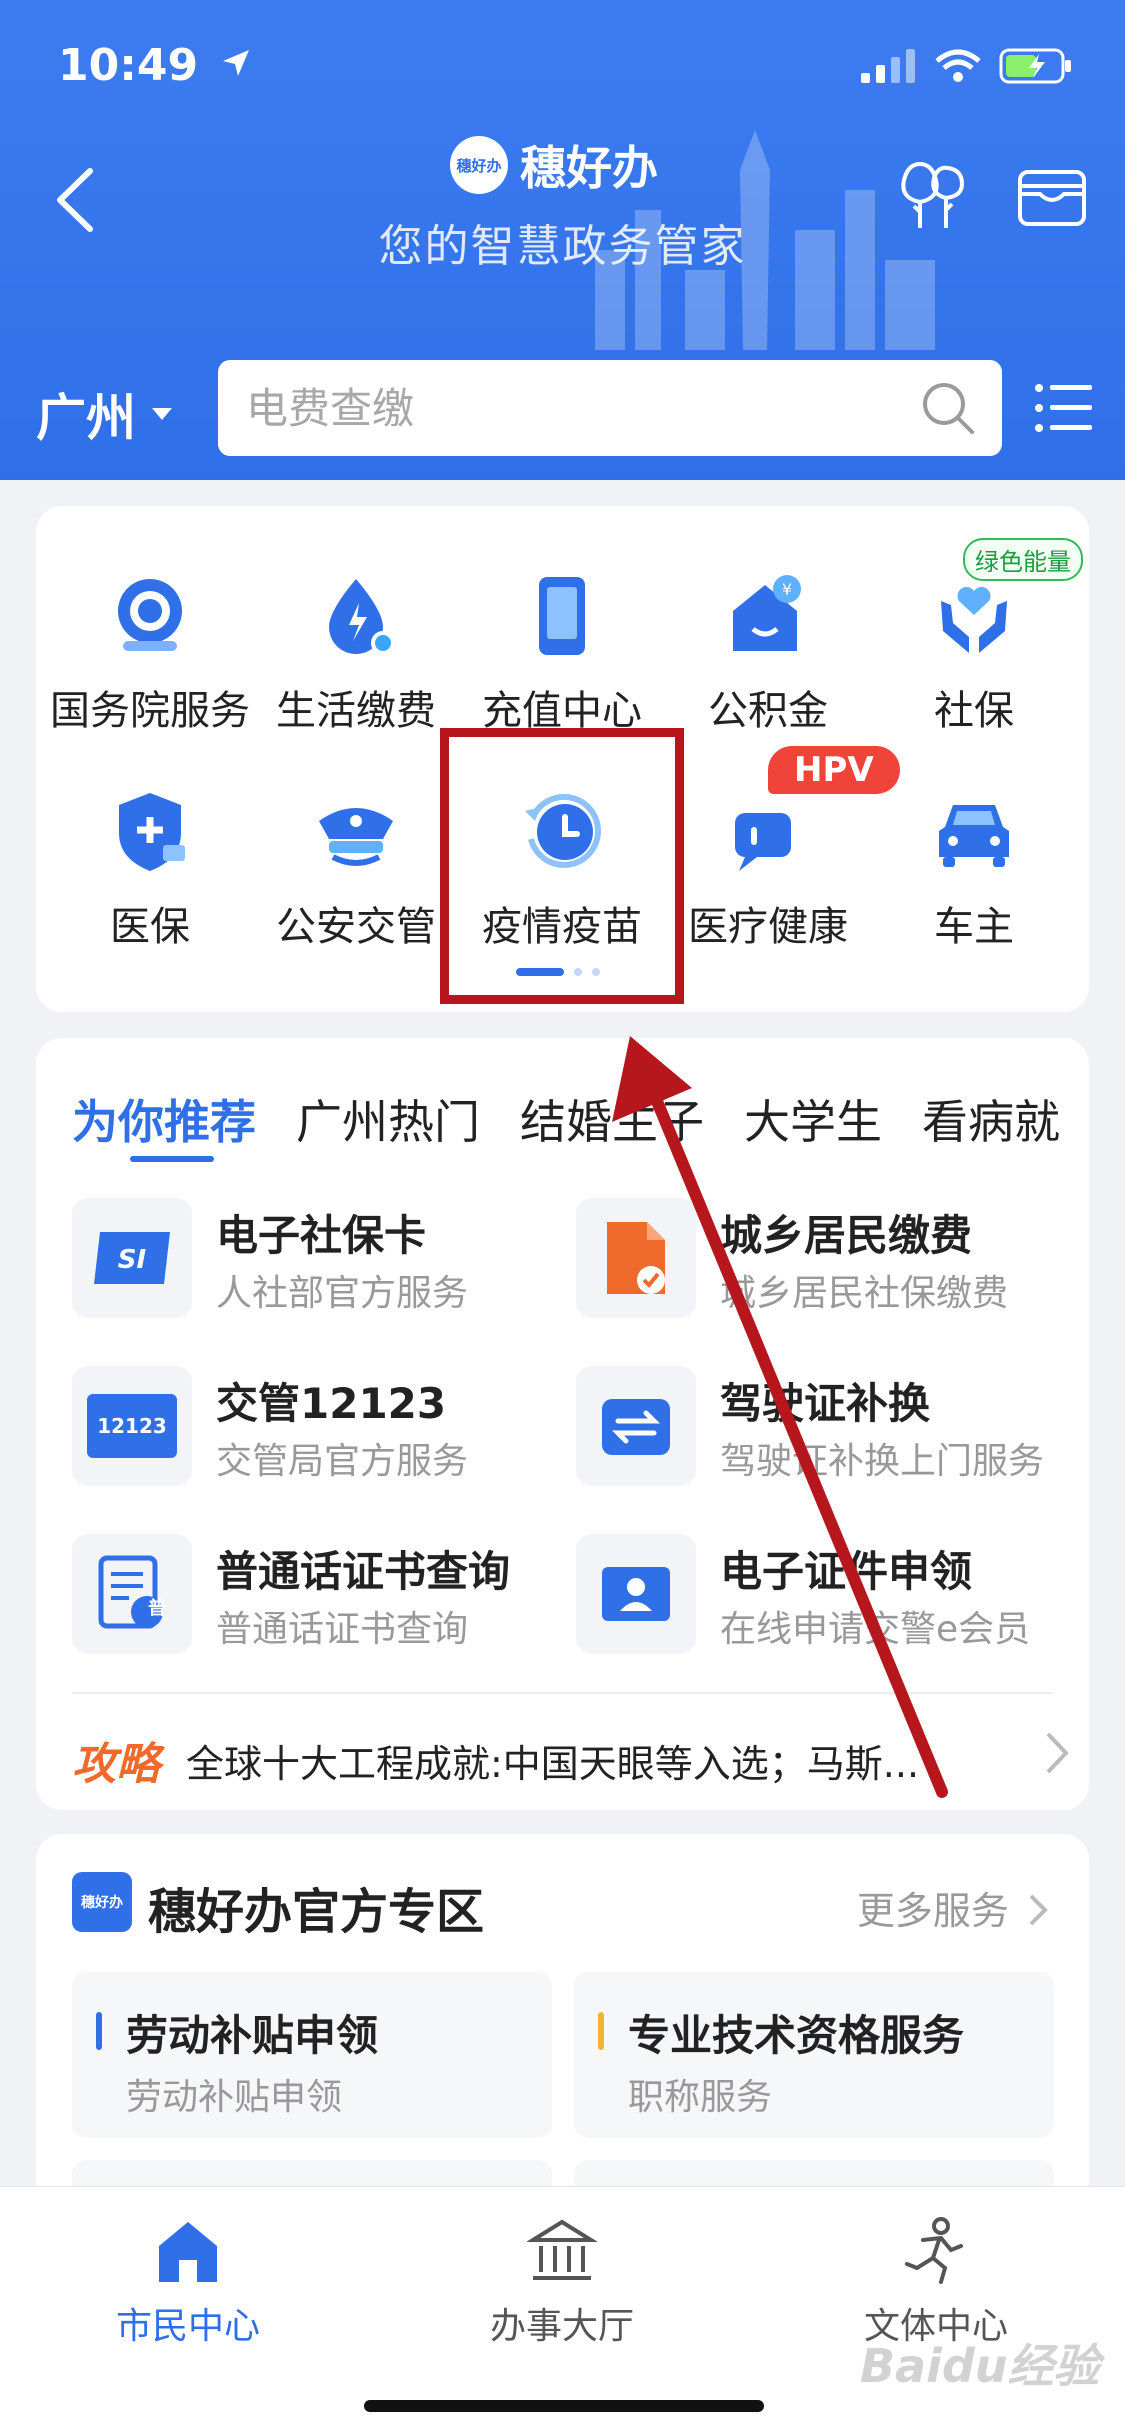 The image size is (1125, 2436). What do you see at coordinates (172, 1159) in the screenshot?
I see `active-tab-indicator` at bounding box center [172, 1159].